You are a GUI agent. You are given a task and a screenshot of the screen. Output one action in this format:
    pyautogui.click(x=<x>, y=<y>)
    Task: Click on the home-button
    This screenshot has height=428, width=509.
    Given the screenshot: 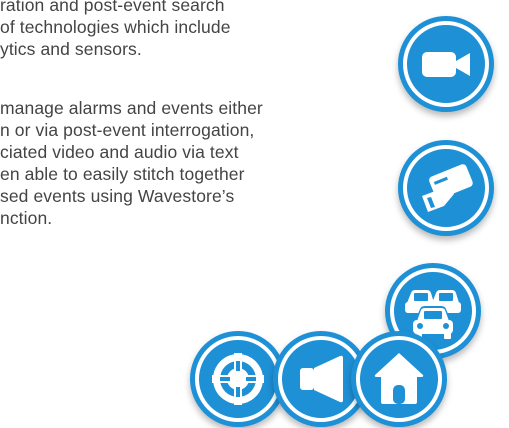 What is the action you would take?
    pyautogui.click(x=399, y=379)
    